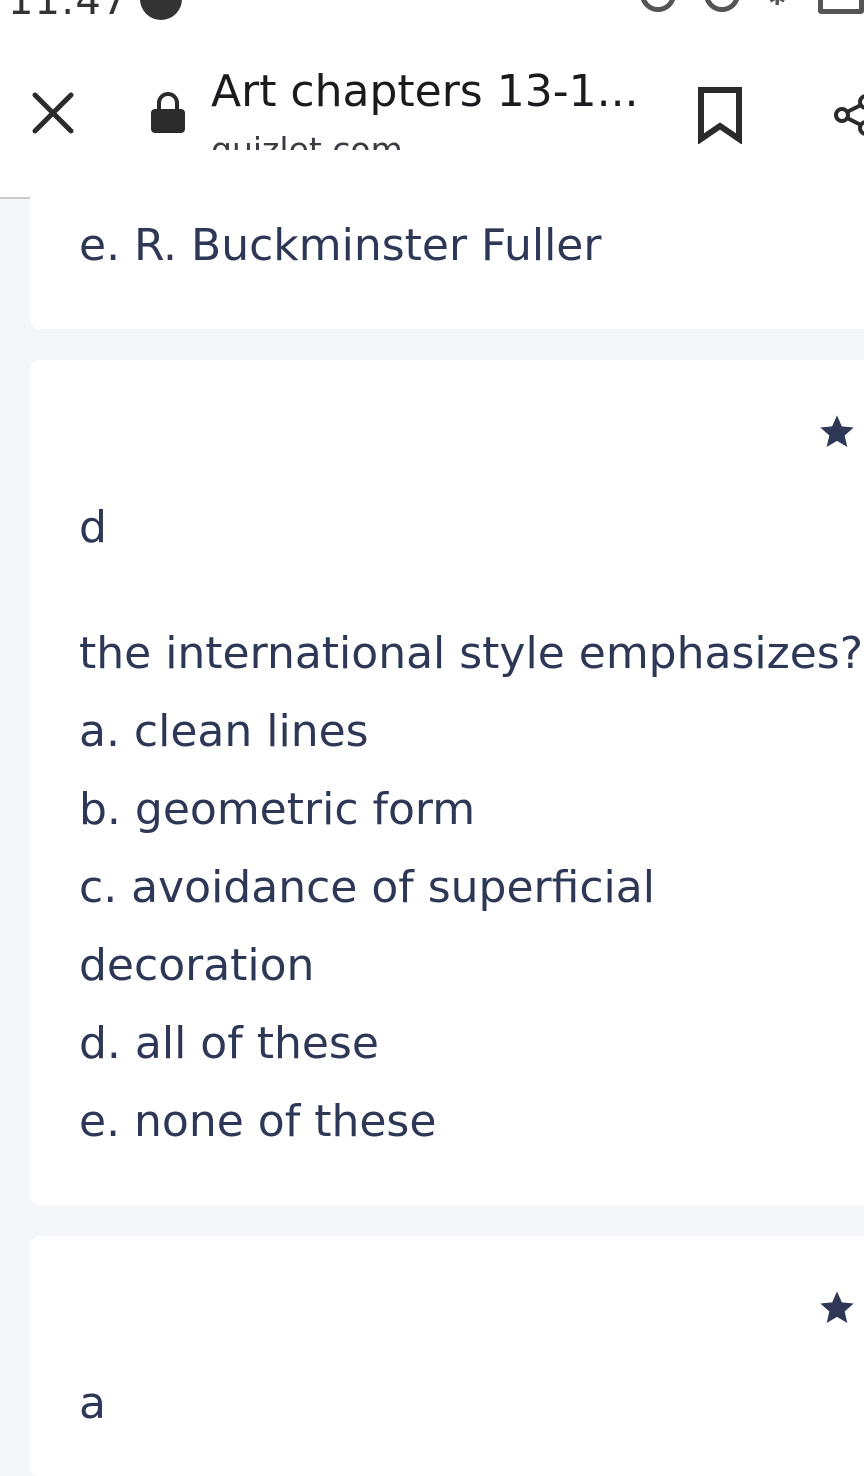 The height and width of the screenshot is (1476, 864). What do you see at coordinates (68, 12) in the screenshot?
I see `status-time: 11:47` at bounding box center [68, 12].